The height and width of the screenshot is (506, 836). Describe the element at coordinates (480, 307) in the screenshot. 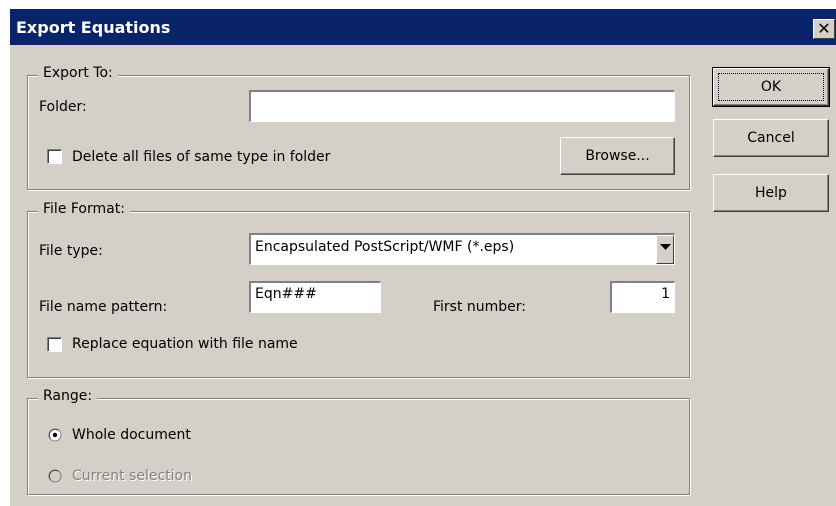

I see `first-number-label: First number:` at that location.